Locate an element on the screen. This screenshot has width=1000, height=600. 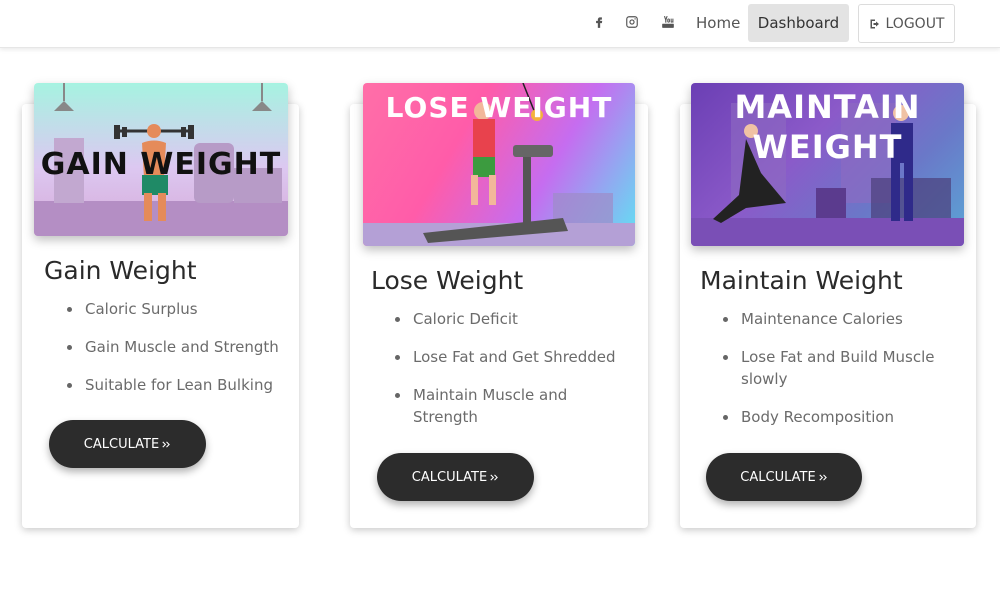
logout-label: LOGOUT is located at coordinates (915, 23).